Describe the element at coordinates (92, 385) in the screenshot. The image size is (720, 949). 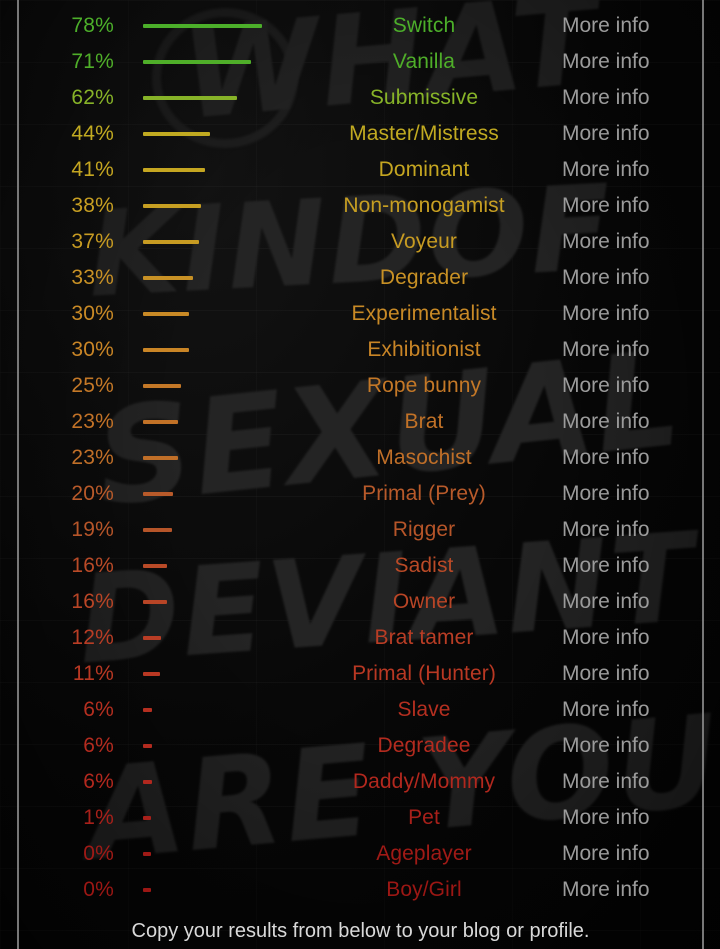
I see `percent-value: 25%` at that location.